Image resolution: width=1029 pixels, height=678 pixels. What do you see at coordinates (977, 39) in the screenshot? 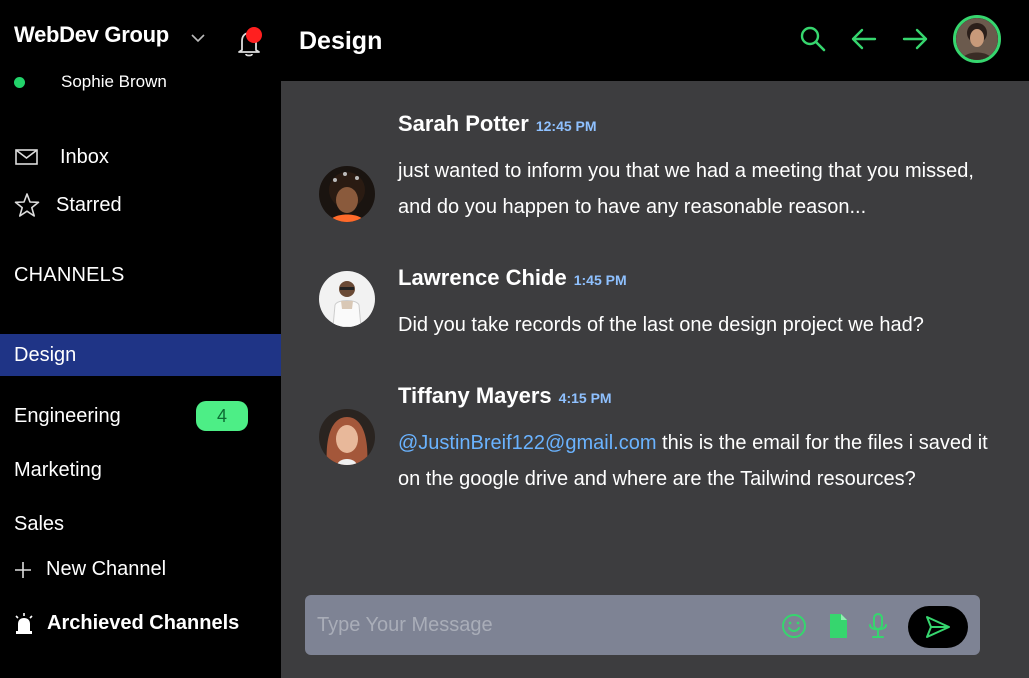
I see `user-avatar` at bounding box center [977, 39].